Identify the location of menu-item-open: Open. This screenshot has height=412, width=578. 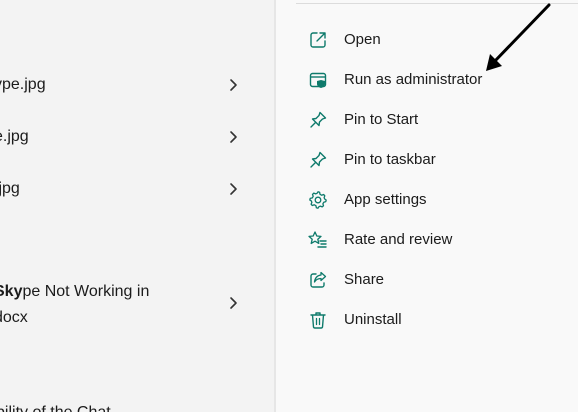
(427, 40).